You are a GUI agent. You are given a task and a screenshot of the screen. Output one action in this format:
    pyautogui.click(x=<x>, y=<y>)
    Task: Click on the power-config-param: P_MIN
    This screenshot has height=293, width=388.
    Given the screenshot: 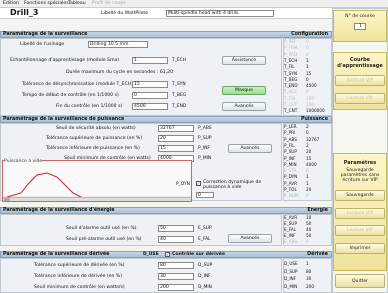 What is the action you would take?
    pyautogui.click(x=290, y=164)
    